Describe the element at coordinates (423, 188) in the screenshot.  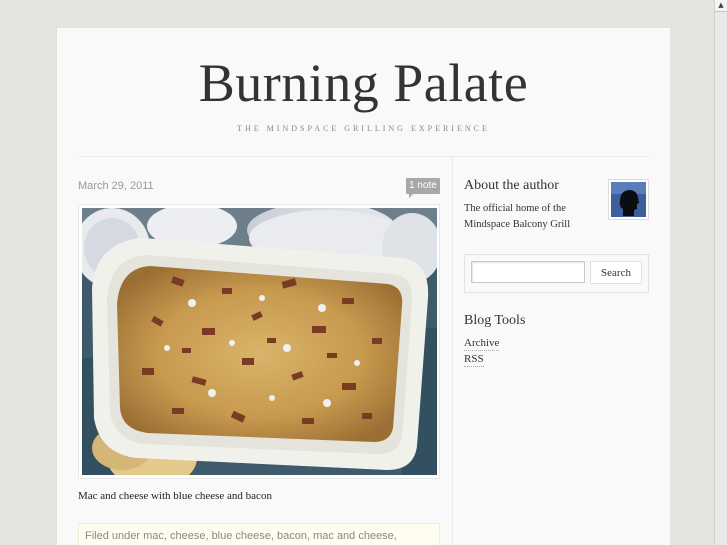
I see `notes-count-badge: 1 note` at that location.